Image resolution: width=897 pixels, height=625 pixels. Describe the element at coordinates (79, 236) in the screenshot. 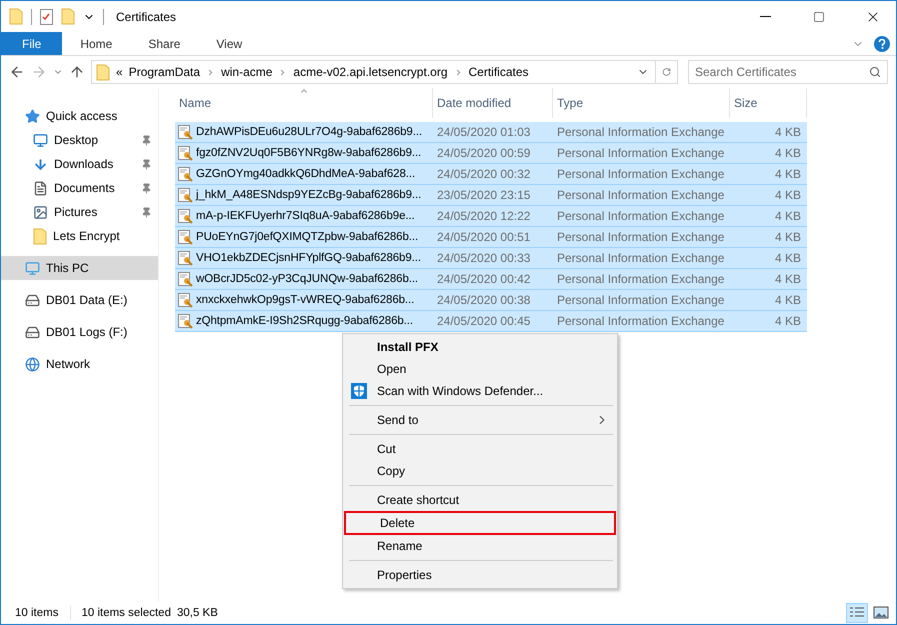

I see `sidebar-item: Lets Encrypt` at that location.